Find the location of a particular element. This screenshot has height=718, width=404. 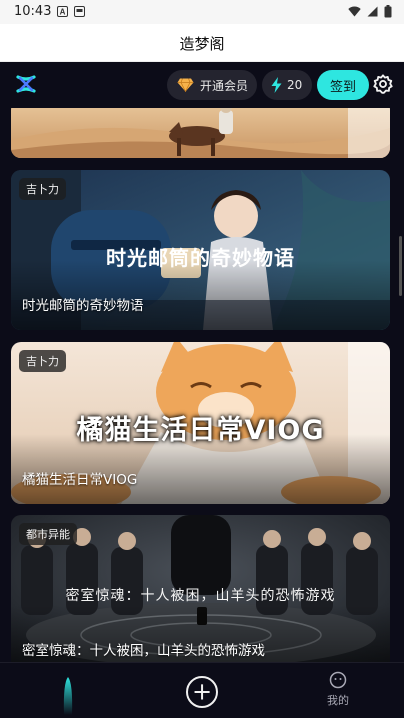

card-overlay-title: 时光邮筒的奇妙物语 is located at coordinates (200, 258).